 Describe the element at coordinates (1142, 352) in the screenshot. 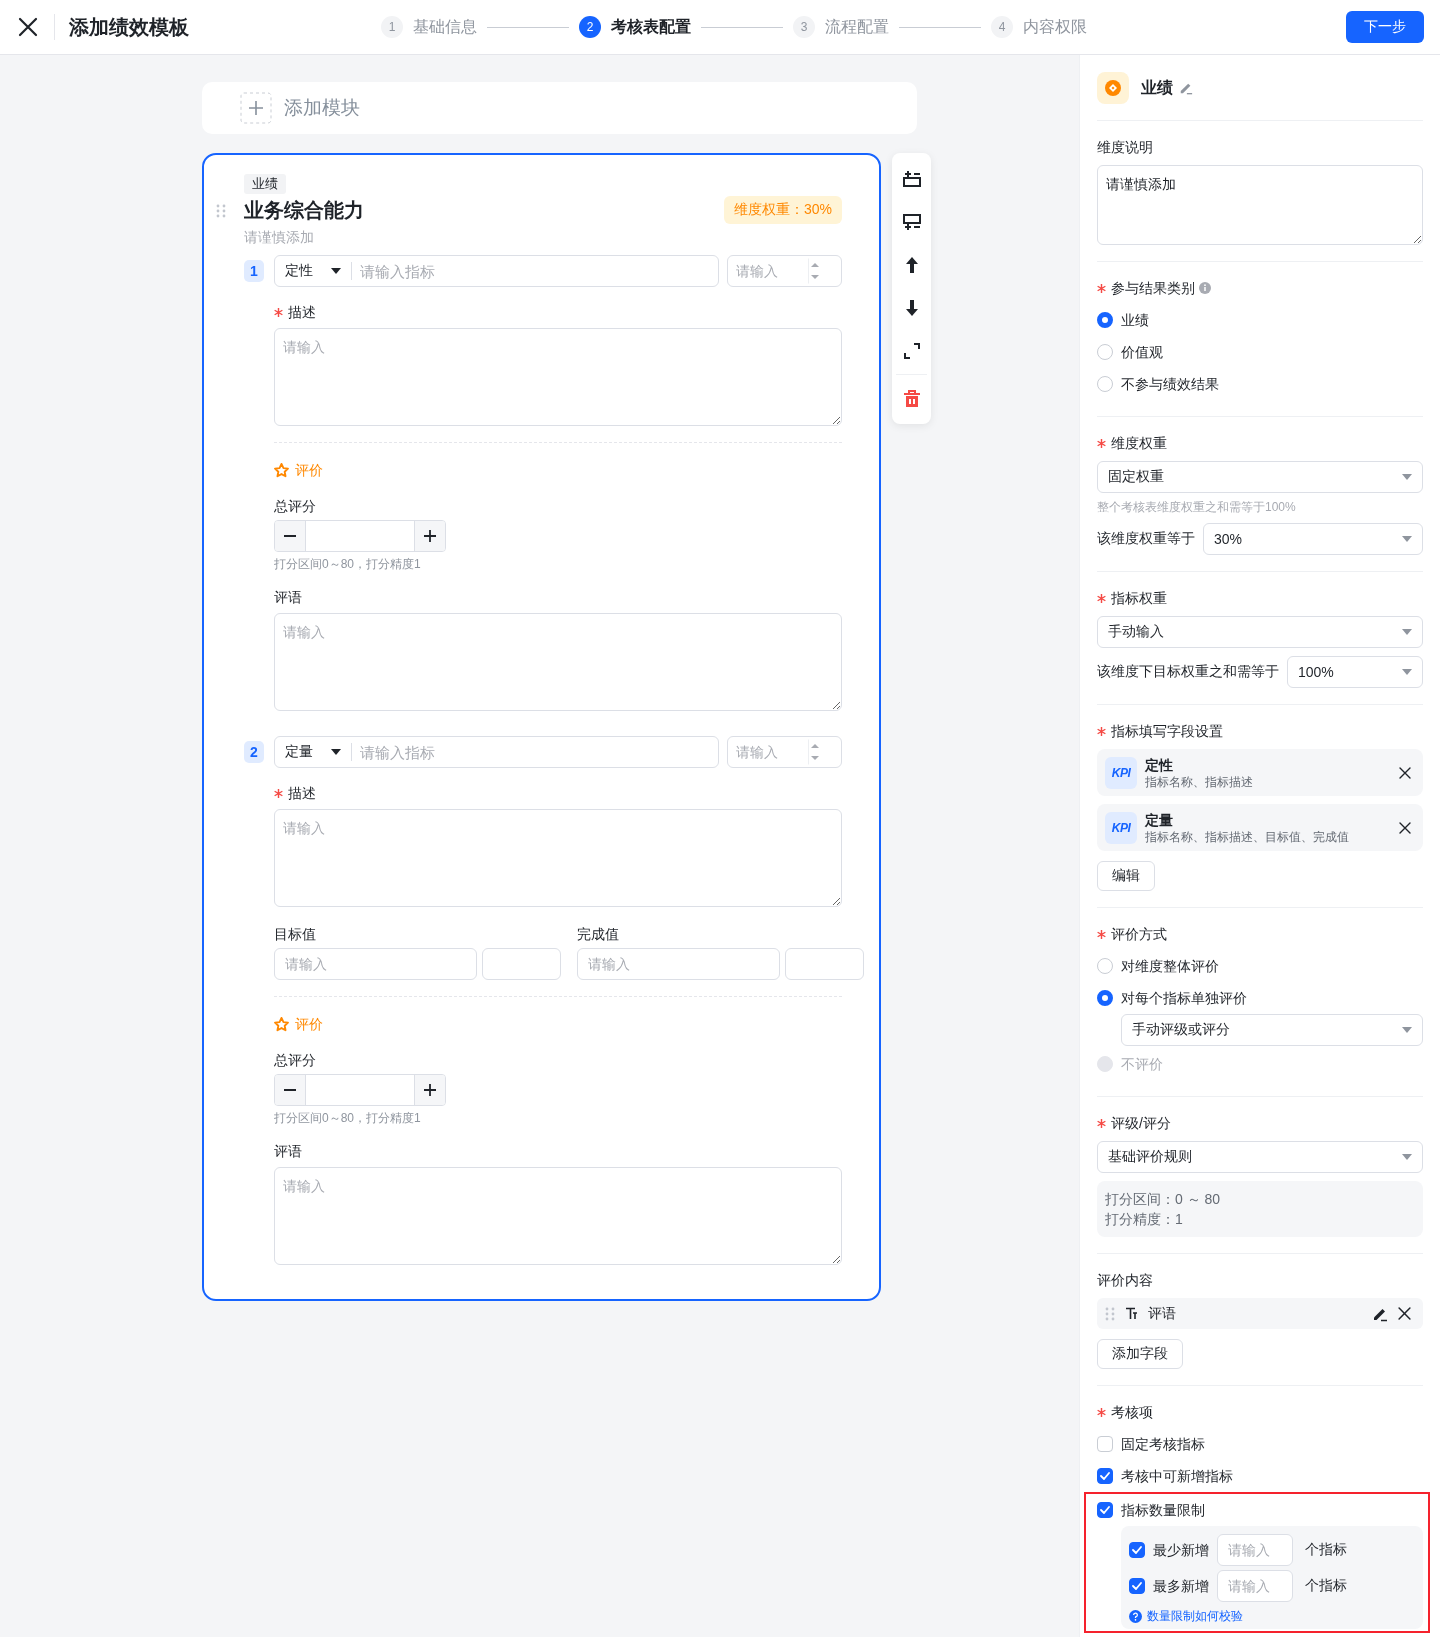

I see `option-label: 价值观` at that location.